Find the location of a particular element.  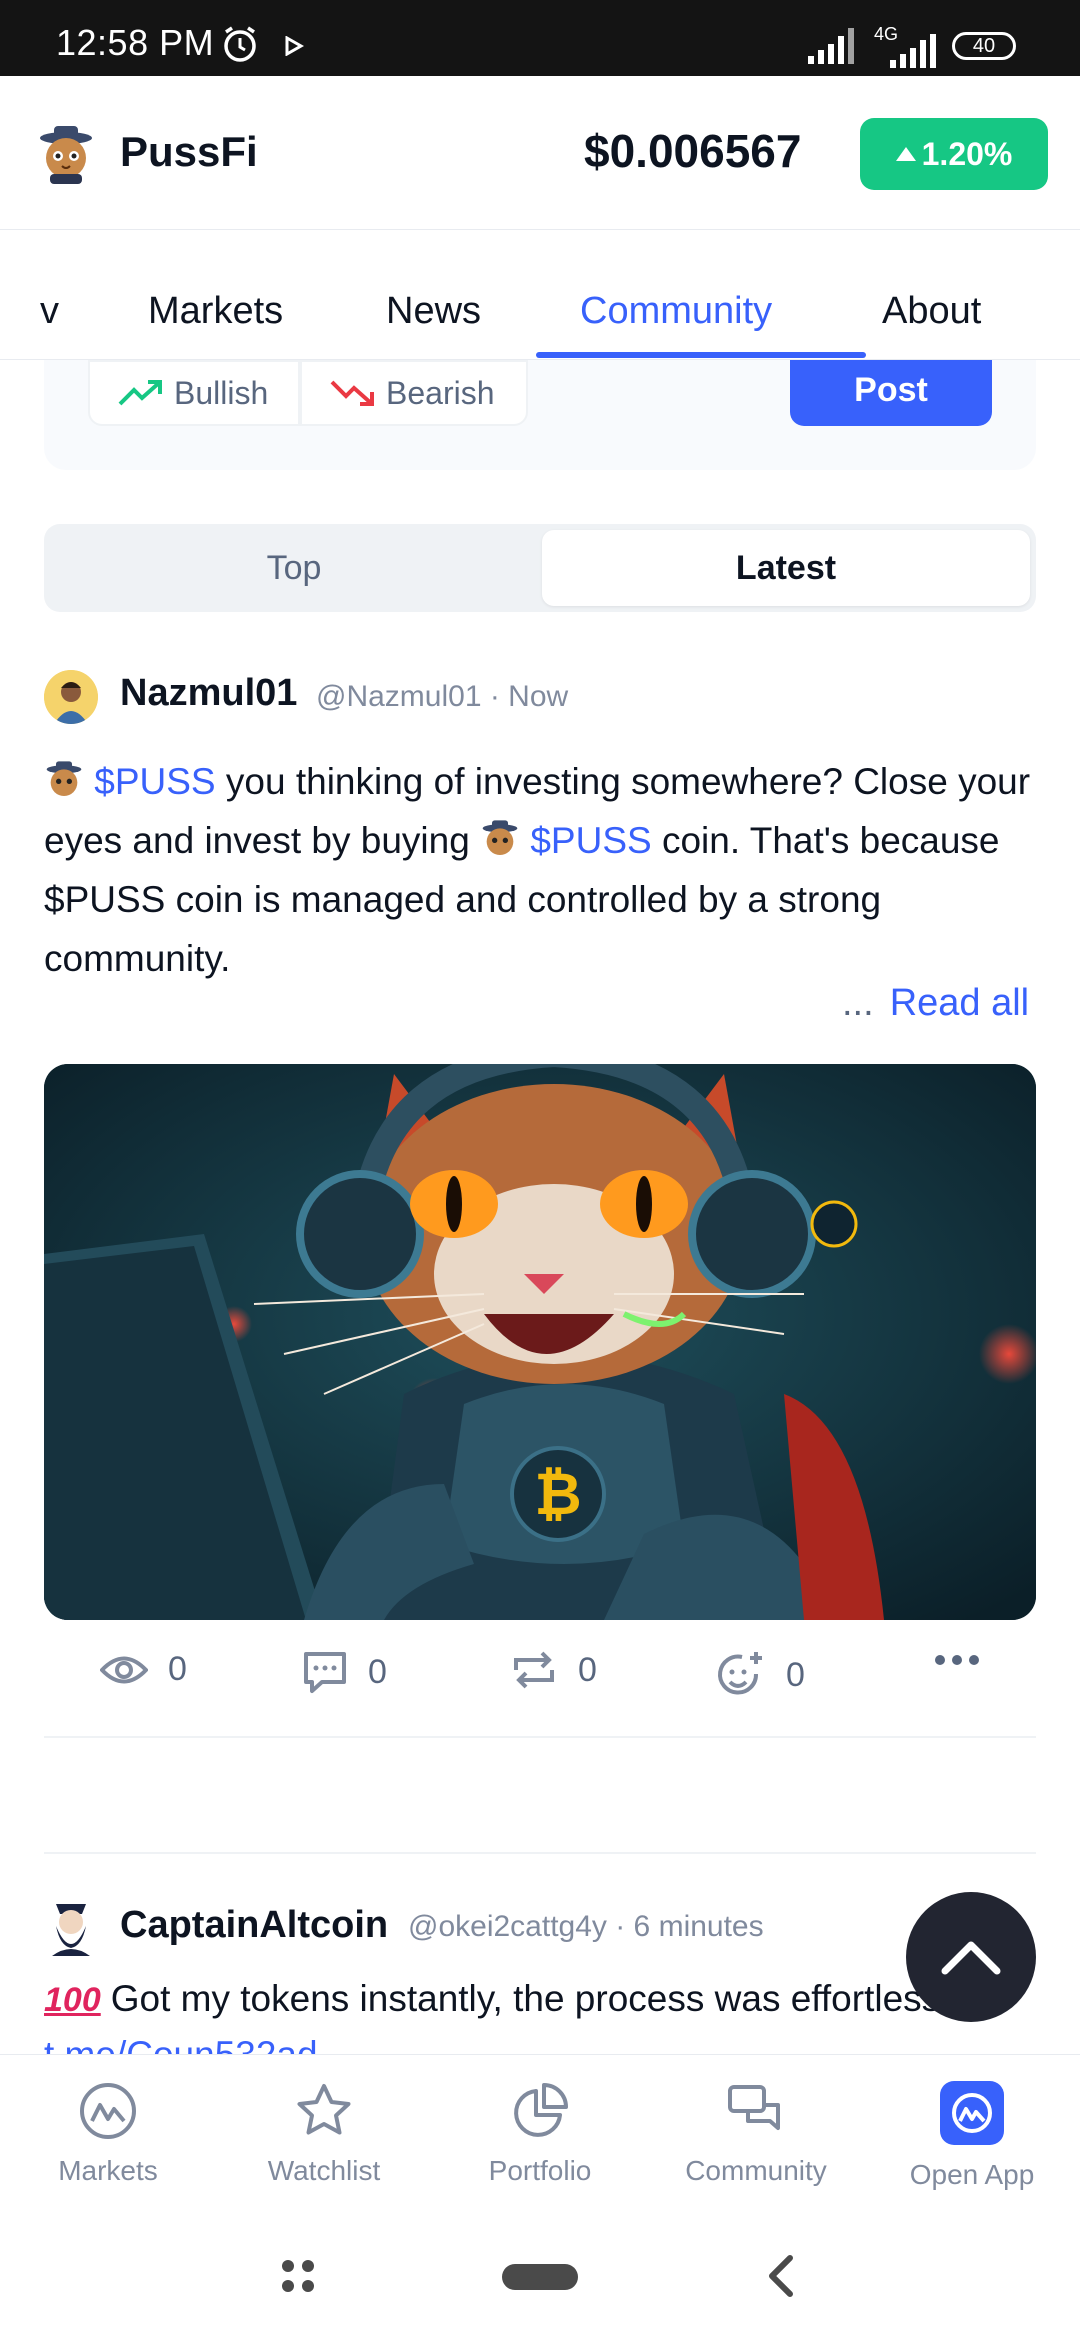

tab-about: About is located at coordinates (931, 311).